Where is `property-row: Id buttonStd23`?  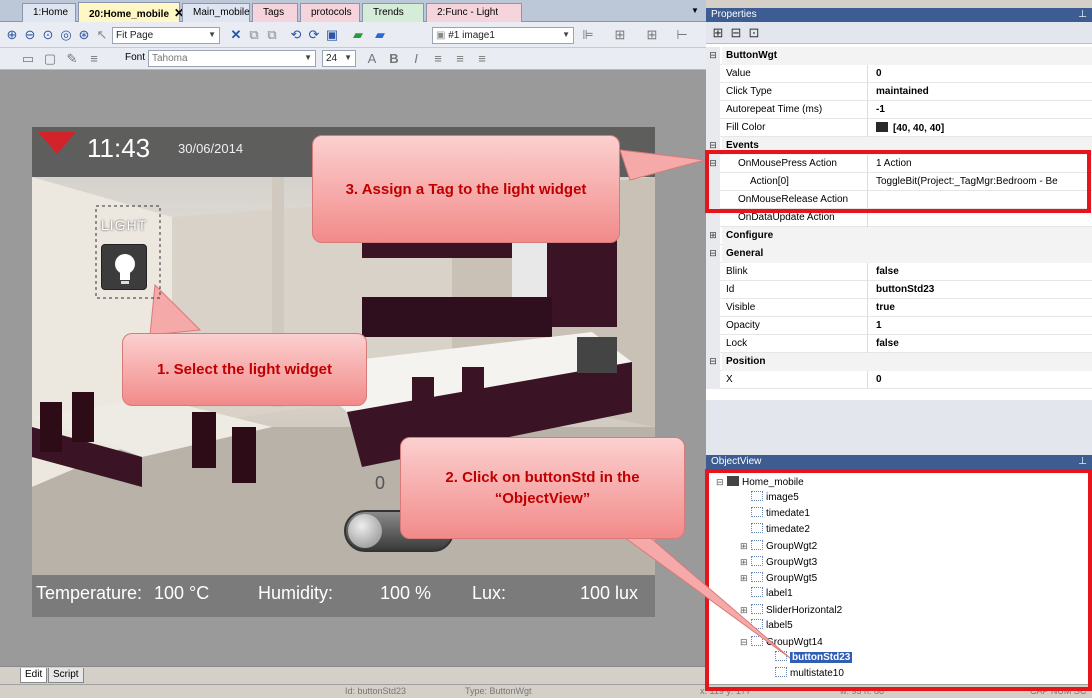
property-row: Id buttonStd23 is located at coordinates (899, 290).